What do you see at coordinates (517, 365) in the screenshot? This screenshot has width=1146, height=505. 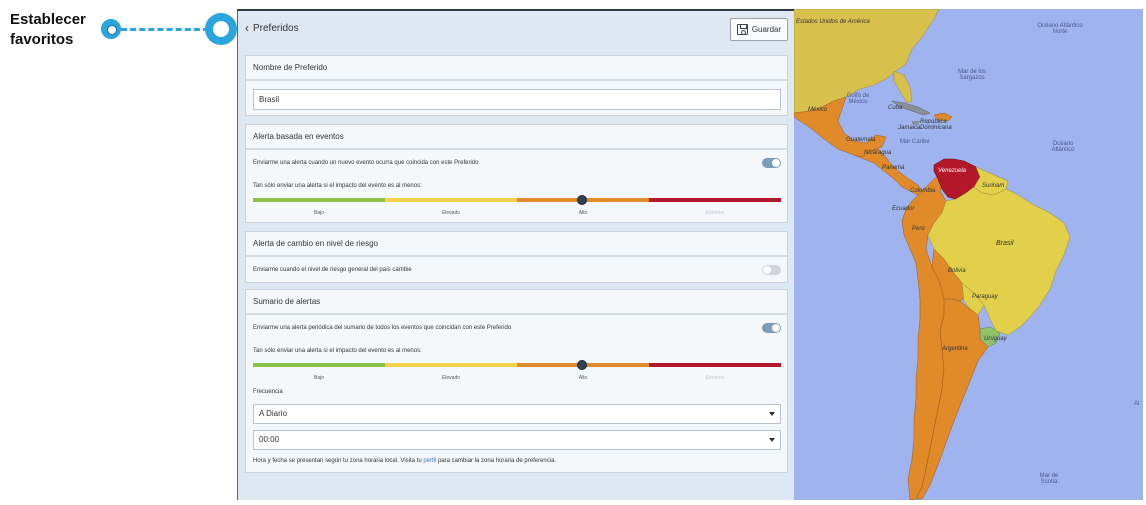 I see `summary-impact-slider` at bounding box center [517, 365].